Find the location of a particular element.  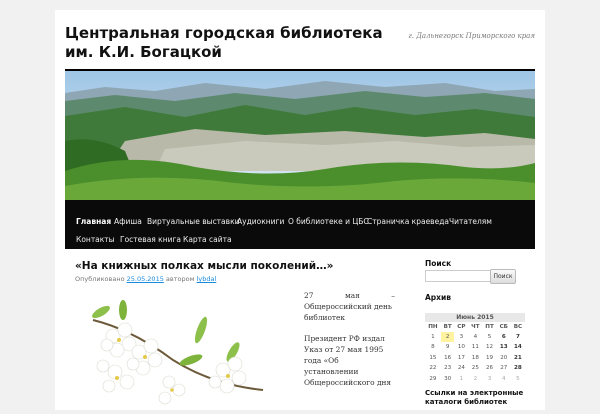

calendar-day-next-month: 1 is located at coordinates (461, 378).